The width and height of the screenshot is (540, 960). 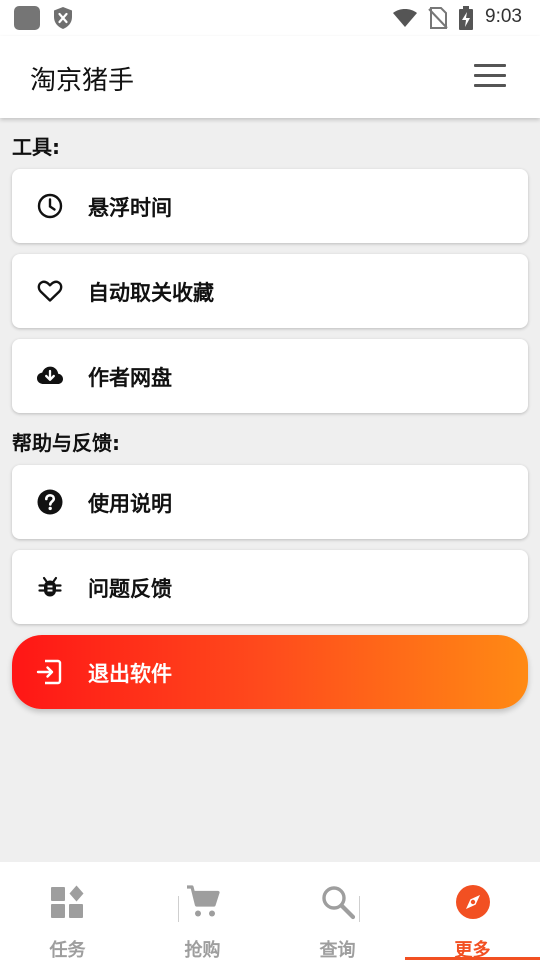 What do you see at coordinates (490, 77) in the screenshot?
I see `hamburger-menu-icon` at bounding box center [490, 77].